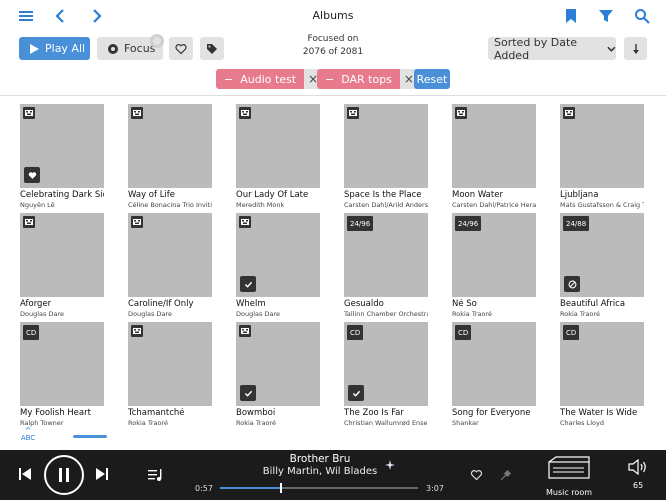  Describe the element at coordinates (611, 49) in the screenshot. I see `chevron-down-icon` at that location.